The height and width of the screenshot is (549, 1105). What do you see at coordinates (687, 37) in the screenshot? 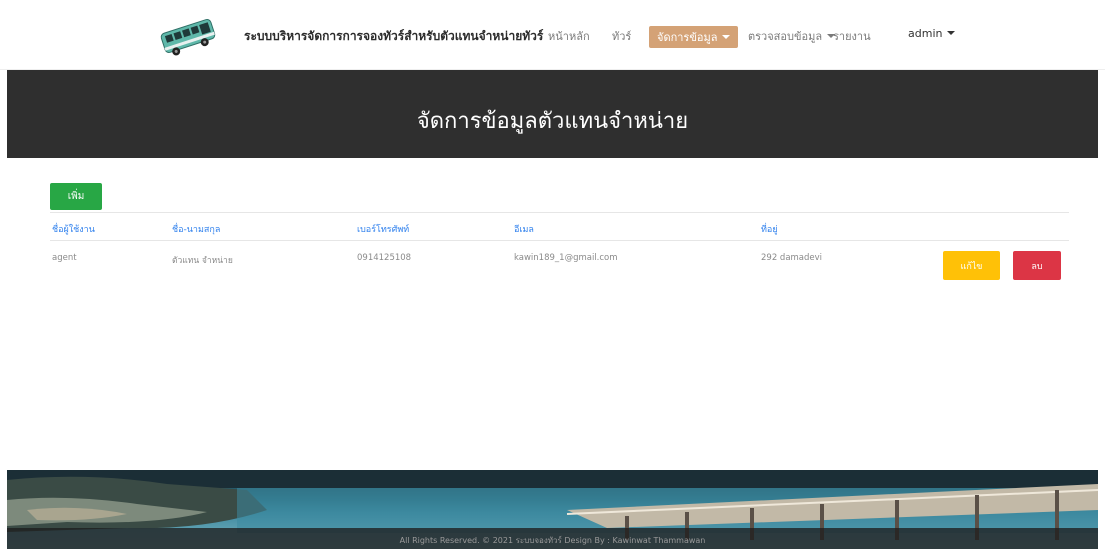
I see `nav-manage-label: จัดการข้อมูล` at bounding box center [687, 37].